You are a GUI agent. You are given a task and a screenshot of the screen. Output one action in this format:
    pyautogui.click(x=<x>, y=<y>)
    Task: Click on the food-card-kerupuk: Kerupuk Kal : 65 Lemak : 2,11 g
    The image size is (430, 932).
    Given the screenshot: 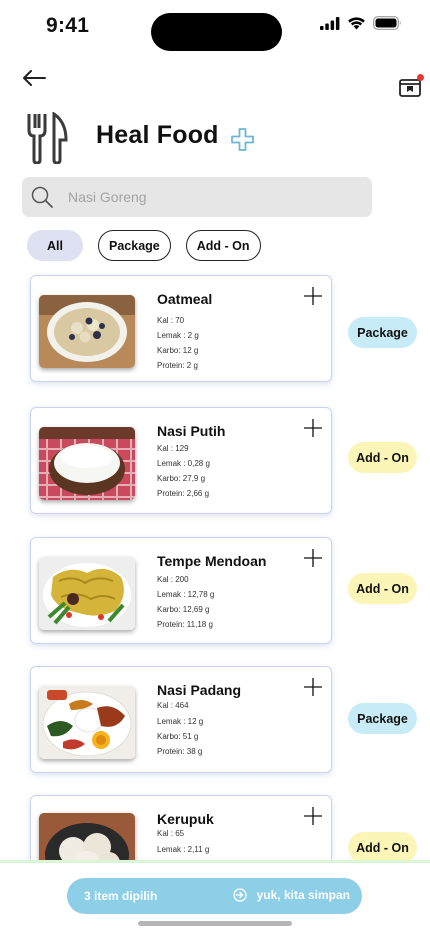 What is the action you would take?
    pyautogui.click(x=181, y=828)
    